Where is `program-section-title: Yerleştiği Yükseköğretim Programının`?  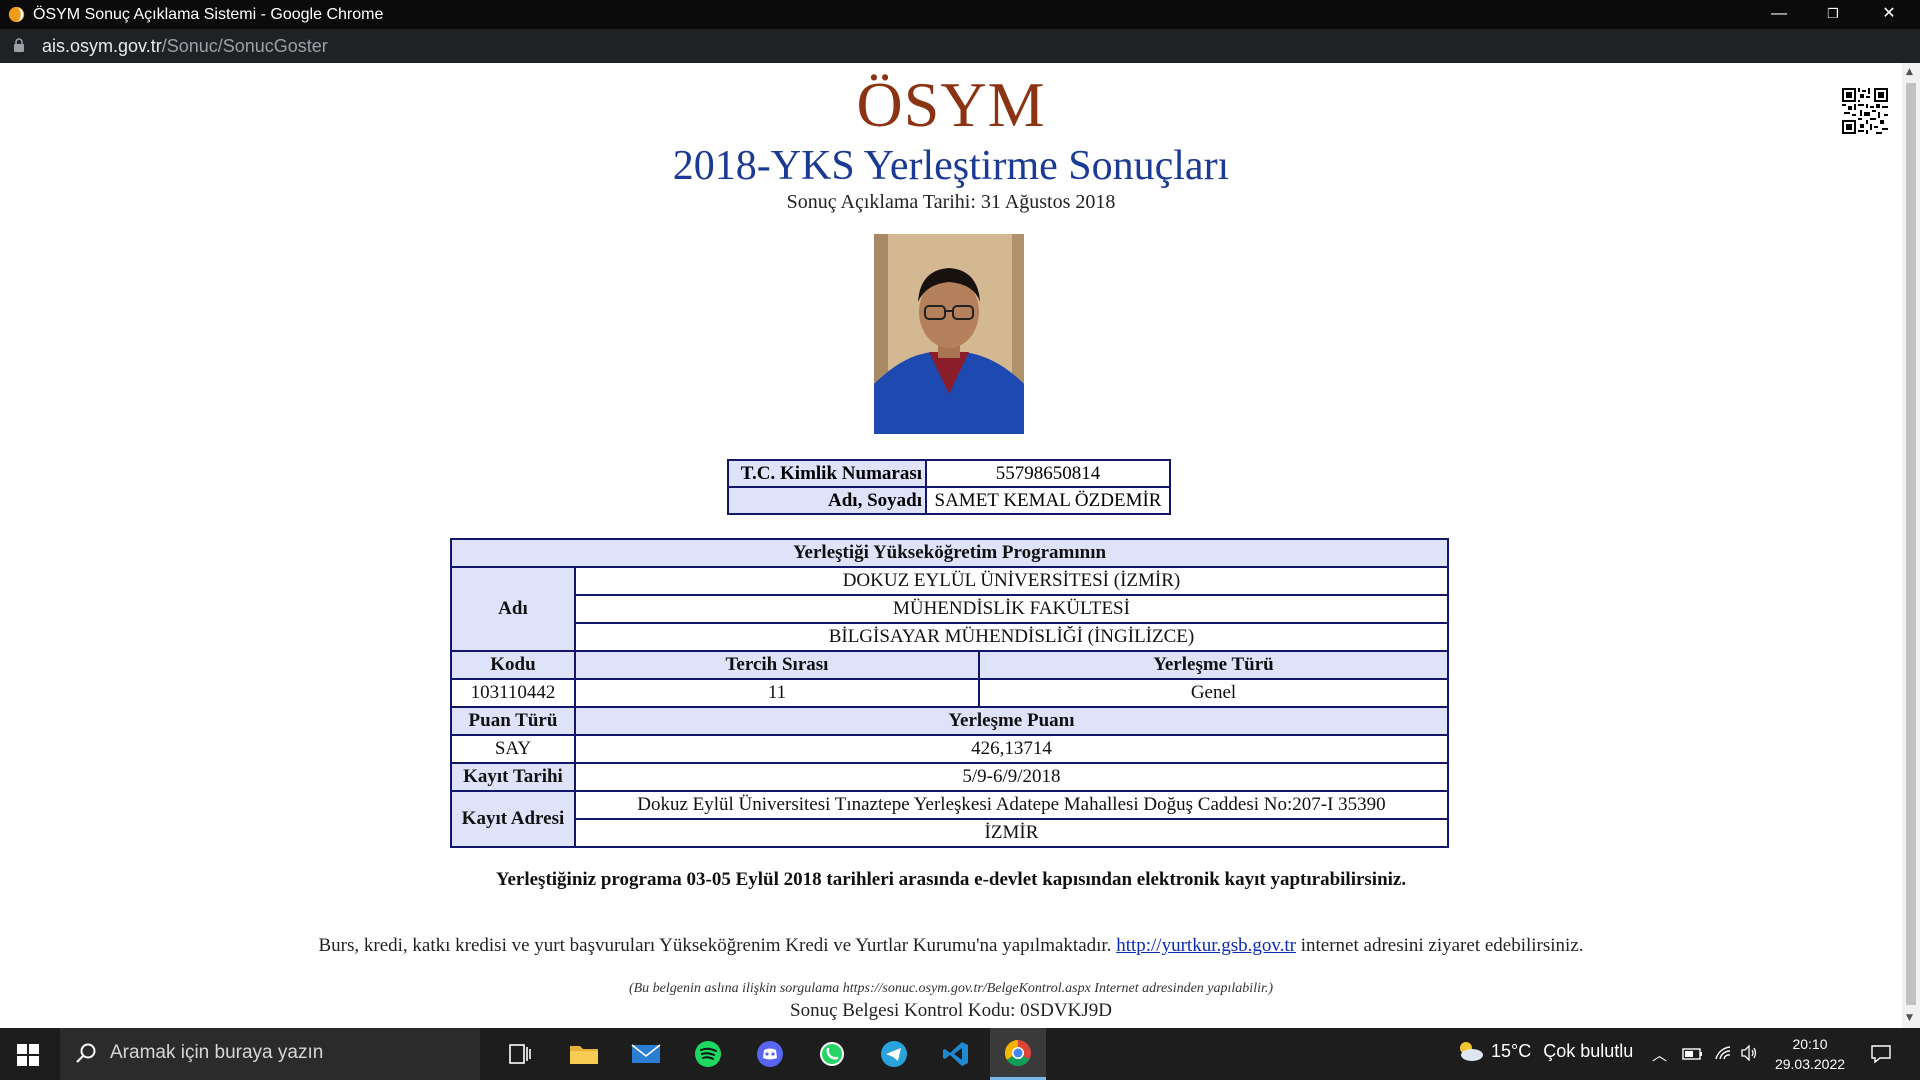 program-section-title: Yerleştiği Yükseköğretim Programının is located at coordinates (949, 553).